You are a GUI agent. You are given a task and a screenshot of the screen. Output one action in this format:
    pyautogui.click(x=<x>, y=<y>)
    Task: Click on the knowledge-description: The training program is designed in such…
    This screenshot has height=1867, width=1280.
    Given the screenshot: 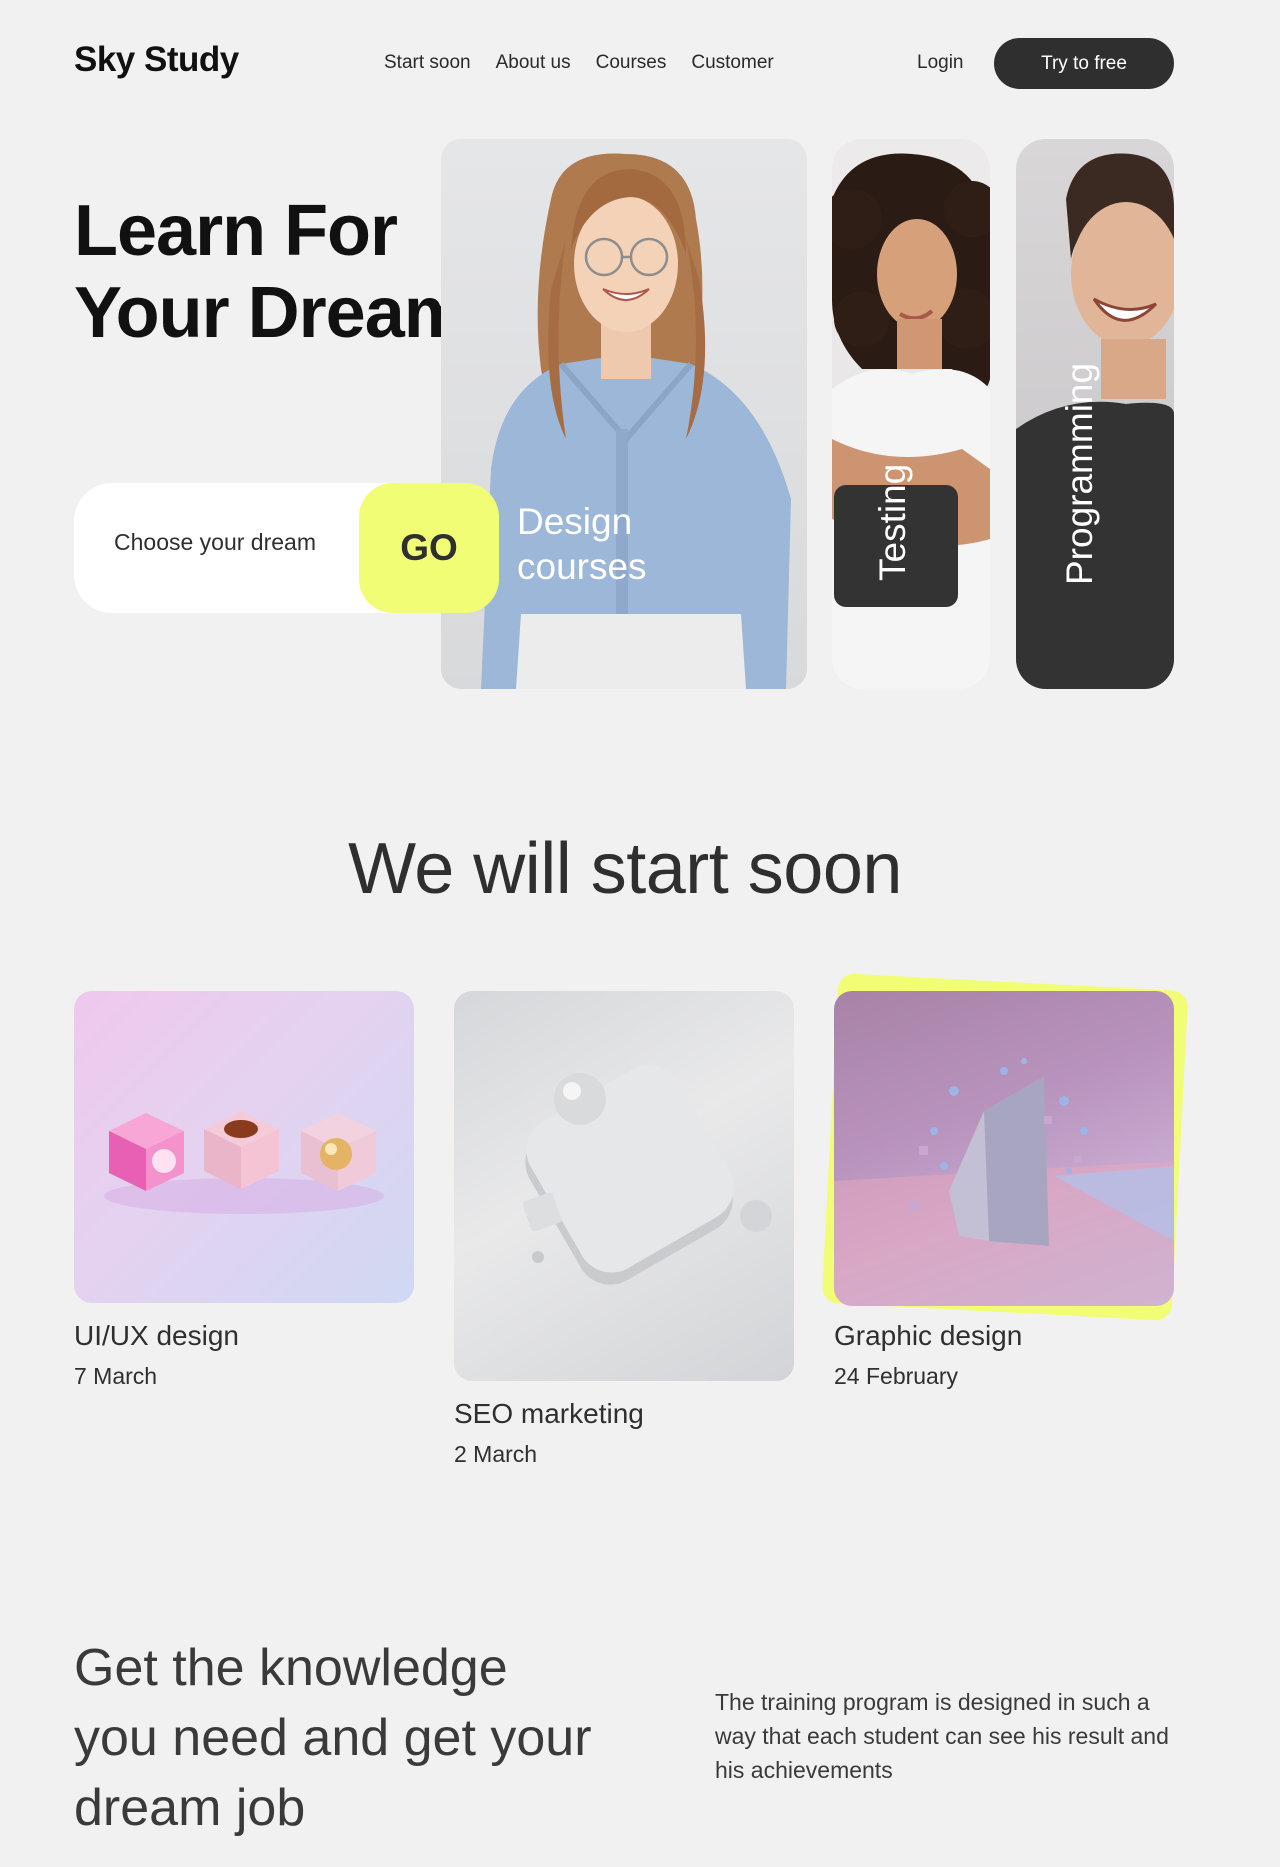 What is the action you would take?
    pyautogui.click(x=942, y=1736)
    